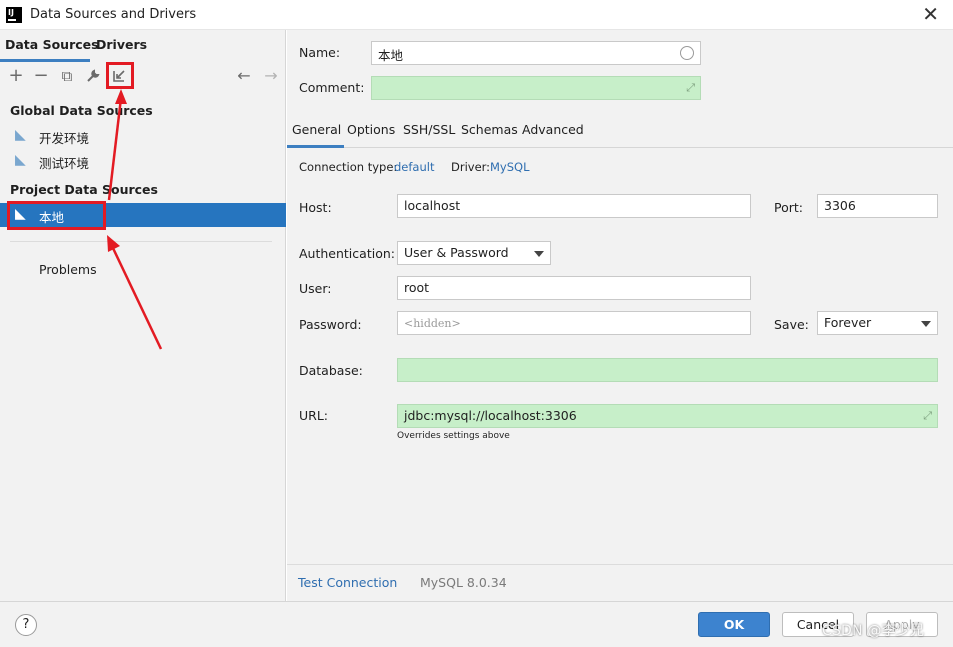  Describe the element at coordinates (371, 129) in the screenshot. I see `tab-options: Options` at that location.